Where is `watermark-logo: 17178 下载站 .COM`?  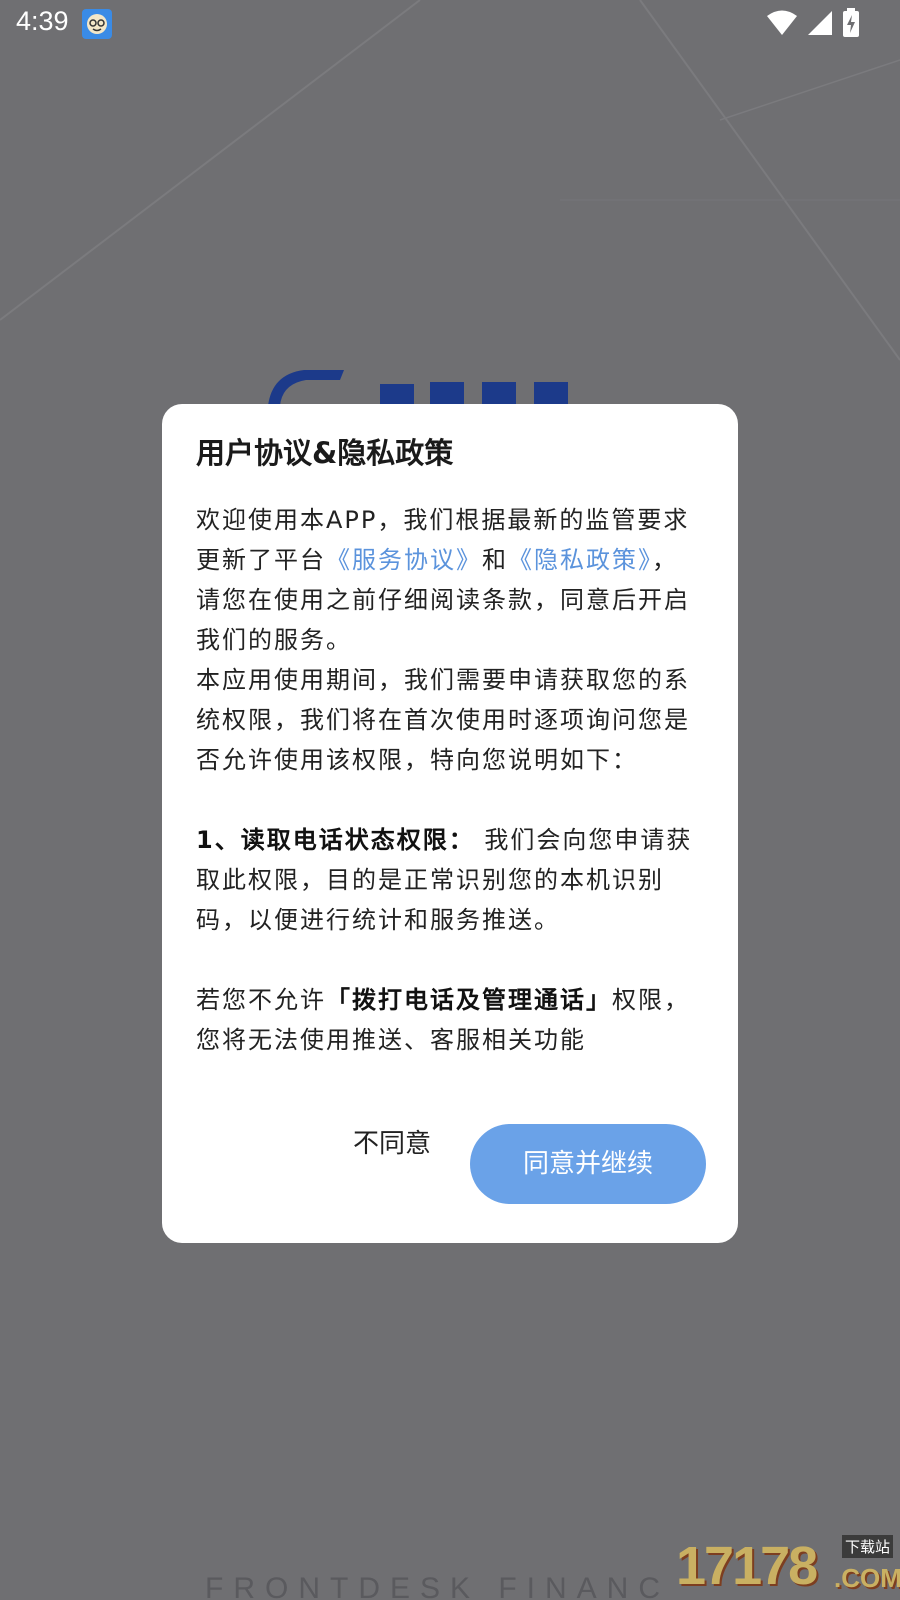
watermark-logo: 17178 下载站 .COM is located at coordinates (788, 1567).